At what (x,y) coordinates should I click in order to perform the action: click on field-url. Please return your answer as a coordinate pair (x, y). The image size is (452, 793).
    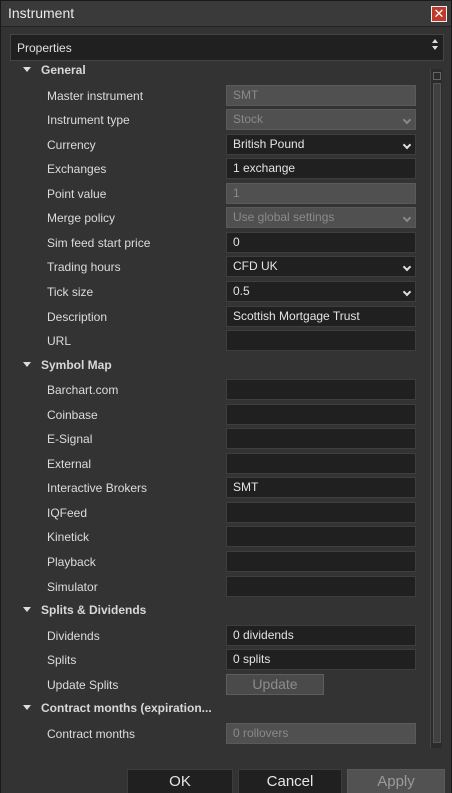
    Looking at the image, I should click on (321, 340).